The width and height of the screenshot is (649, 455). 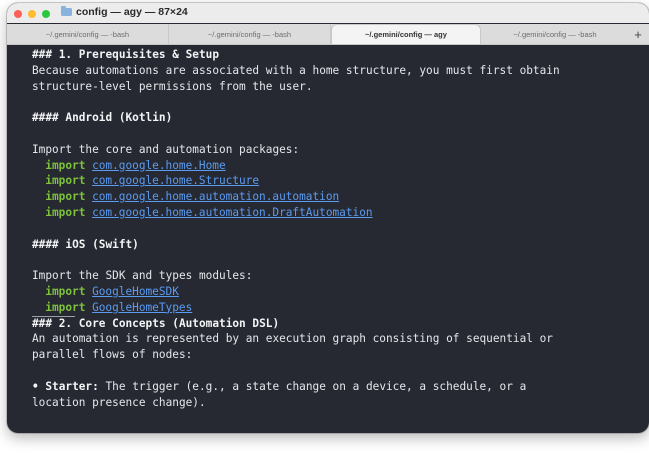 I want to click on close-button, so click(x=18, y=14).